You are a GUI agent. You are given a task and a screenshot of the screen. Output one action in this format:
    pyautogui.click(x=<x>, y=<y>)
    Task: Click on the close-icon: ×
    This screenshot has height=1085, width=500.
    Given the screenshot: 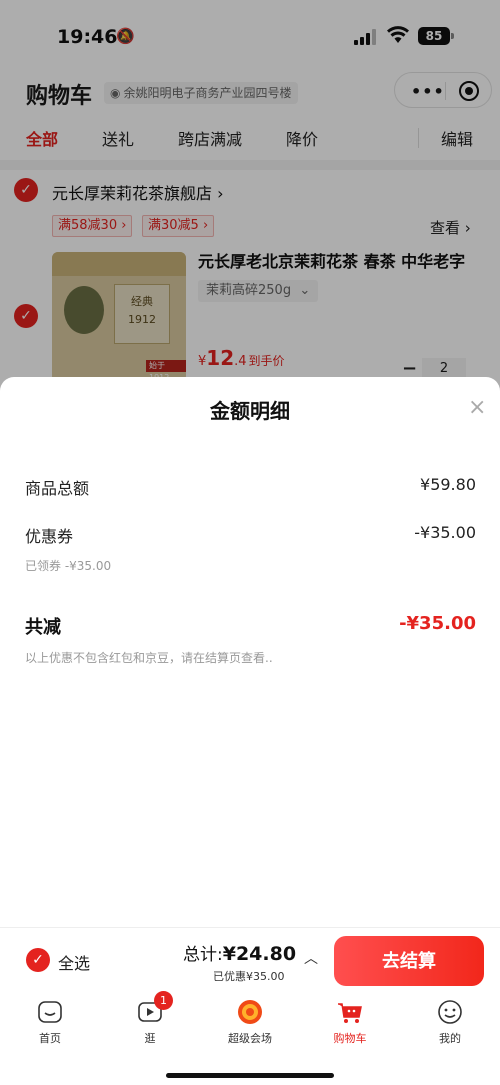 What is the action you would take?
    pyautogui.click(x=477, y=407)
    